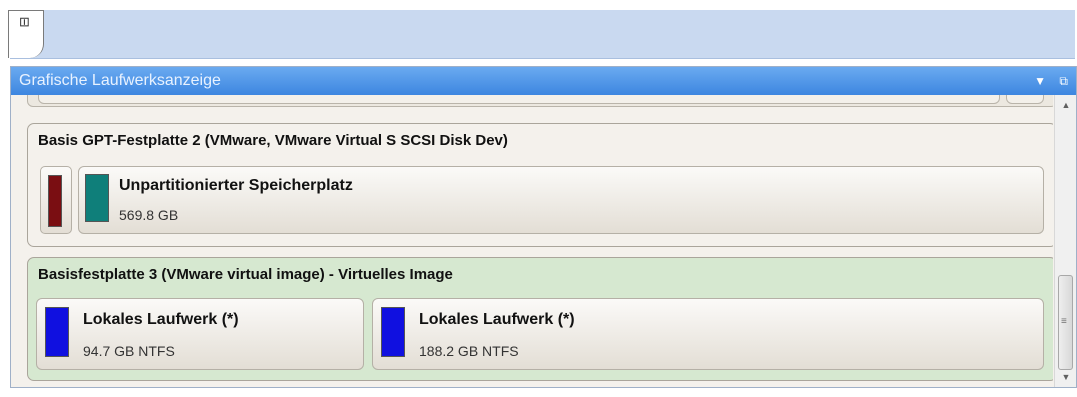  What do you see at coordinates (543, 81) in the screenshot?
I see `panel-header: Grafische Laufwerksanzeige ▼ ⧉` at bounding box center [543, 81].